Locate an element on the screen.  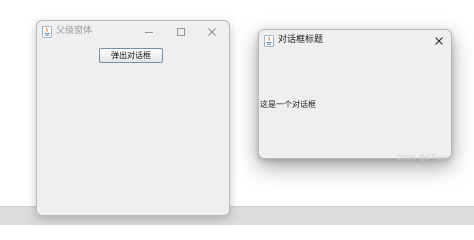
parent-close-button is located at coordinates (212, 32).